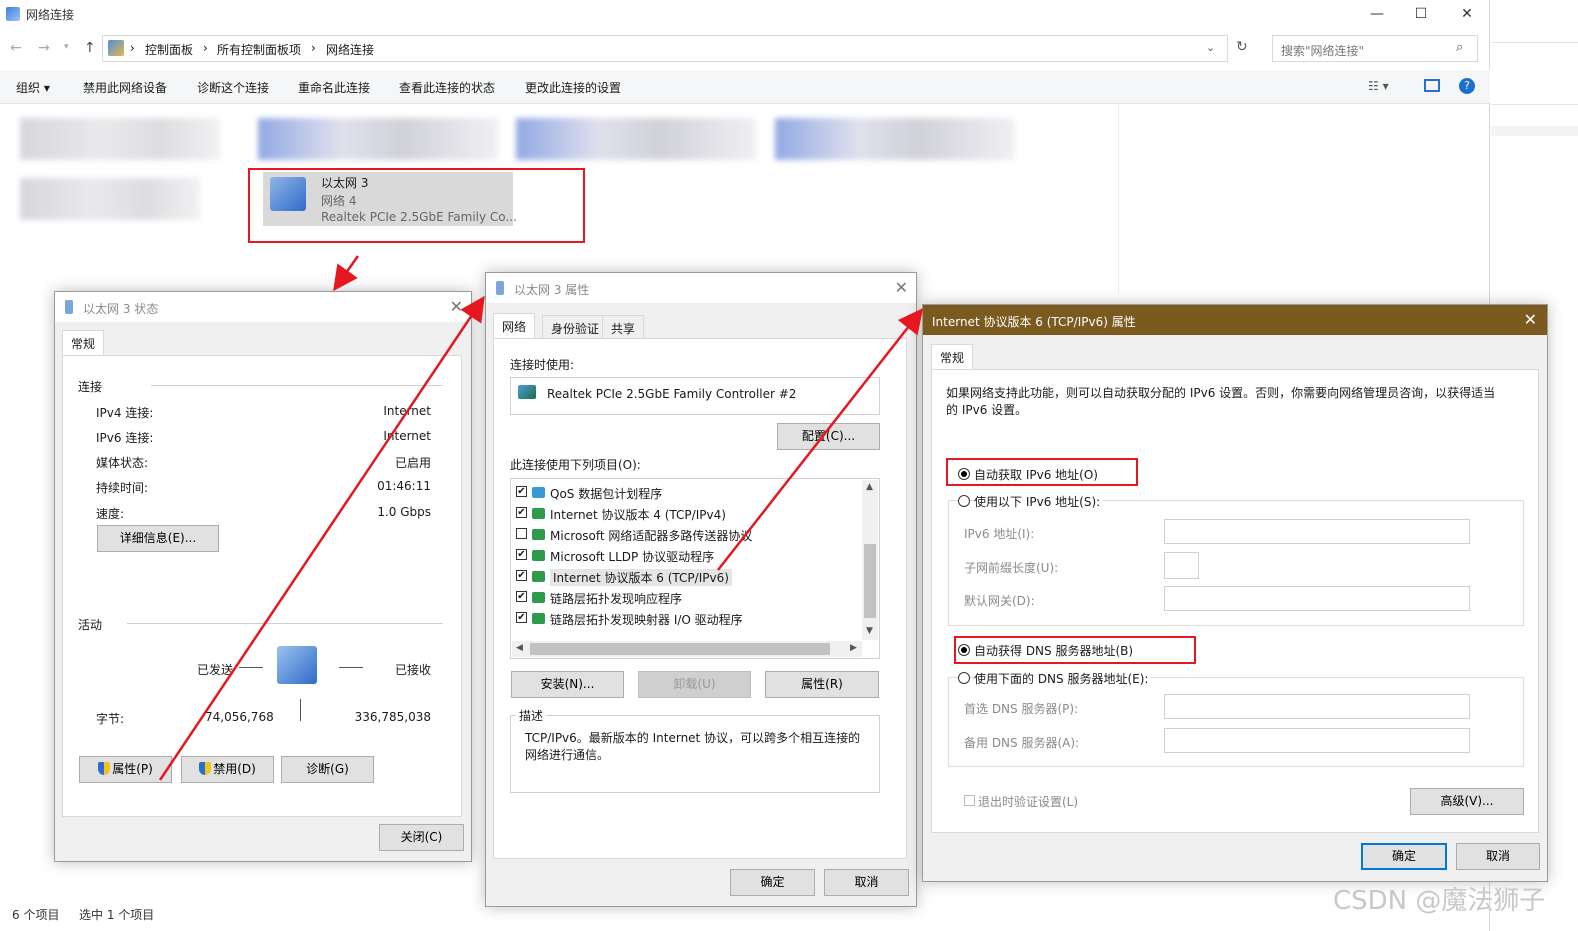  What do you see at coordinates (869, 631) in the screenshot?
I see `scroll-down-icon: ▼` at bounding box center [869, 631].